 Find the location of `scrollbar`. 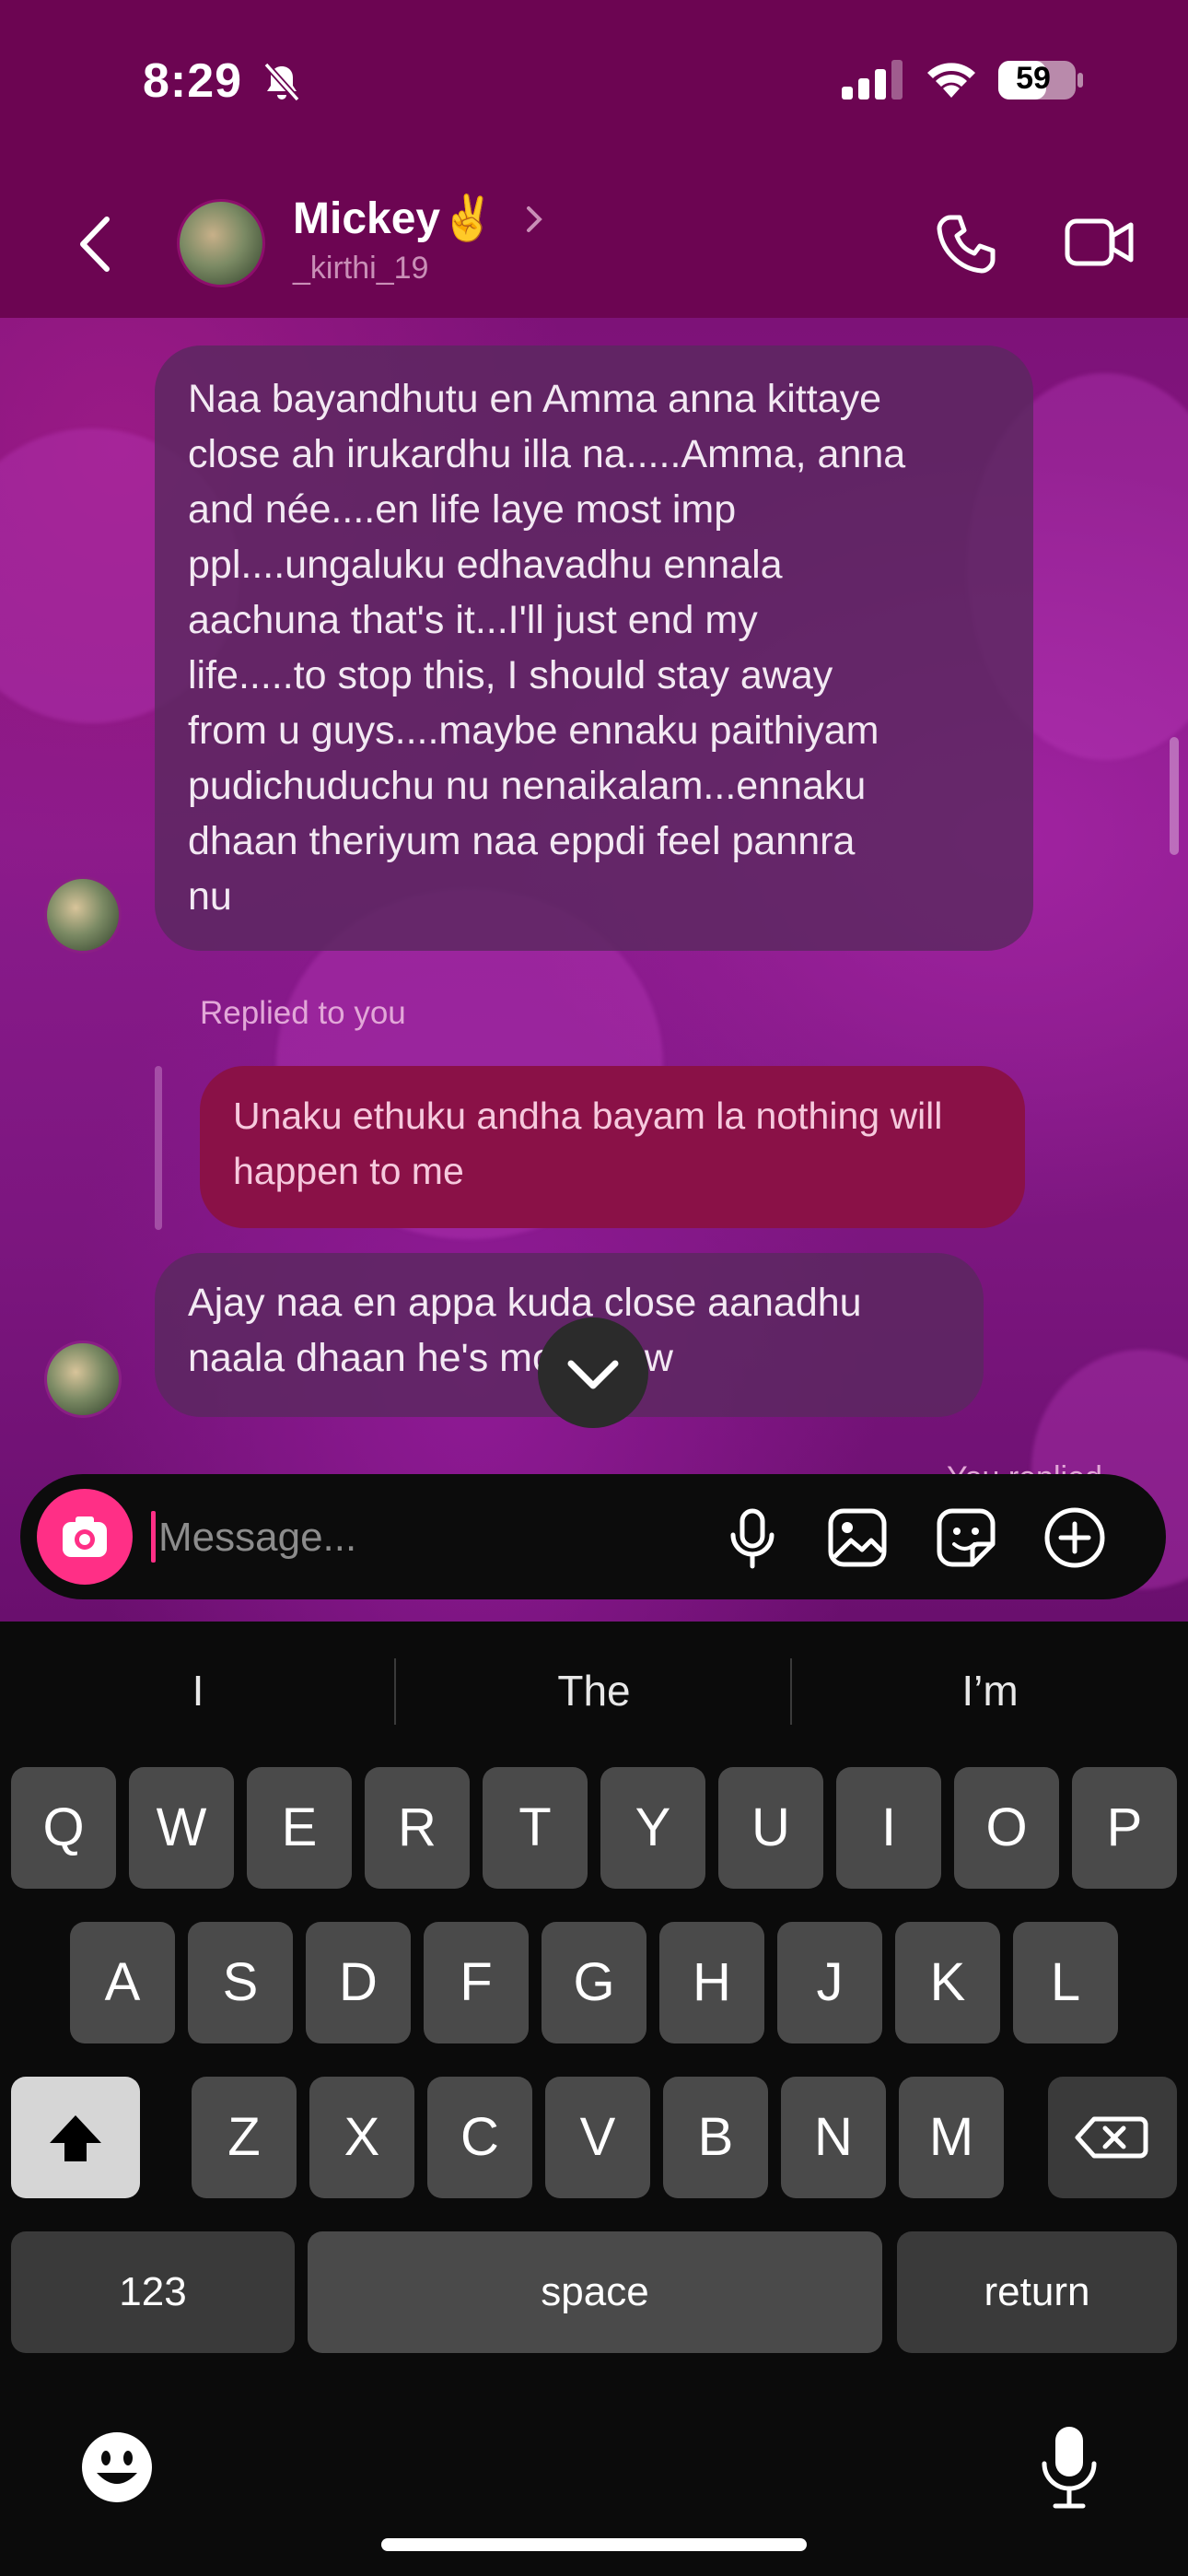

scrollbar is located at coordinates (1174, 796).